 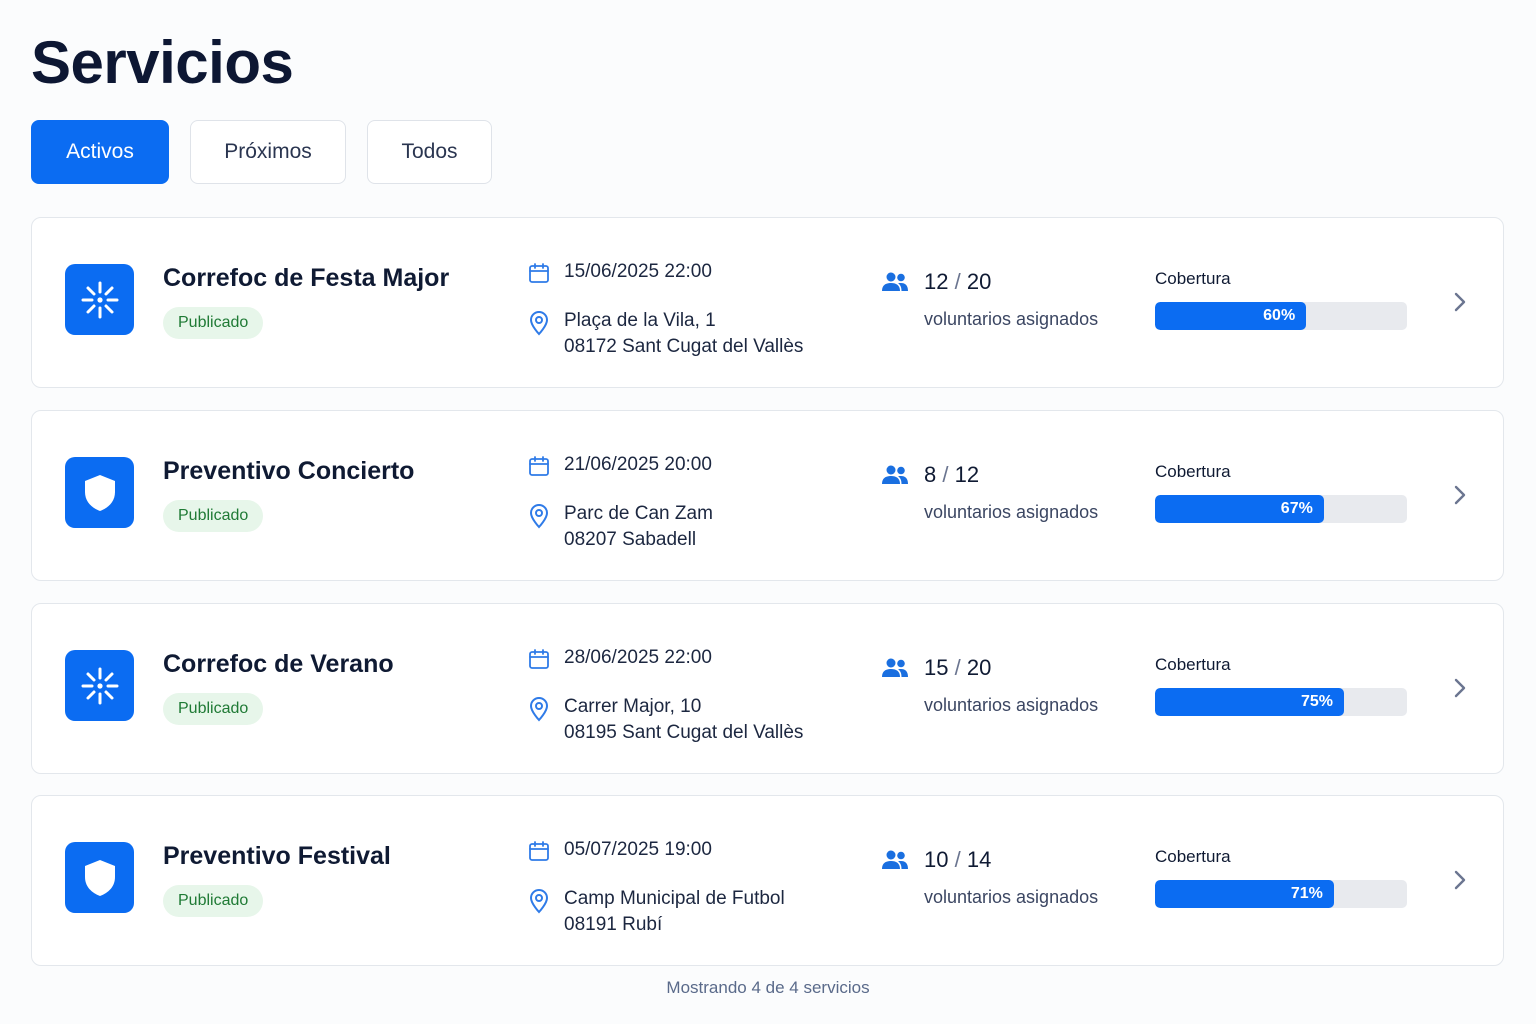 I want to click on assigned-count: 12, so click(x=936, y=281).